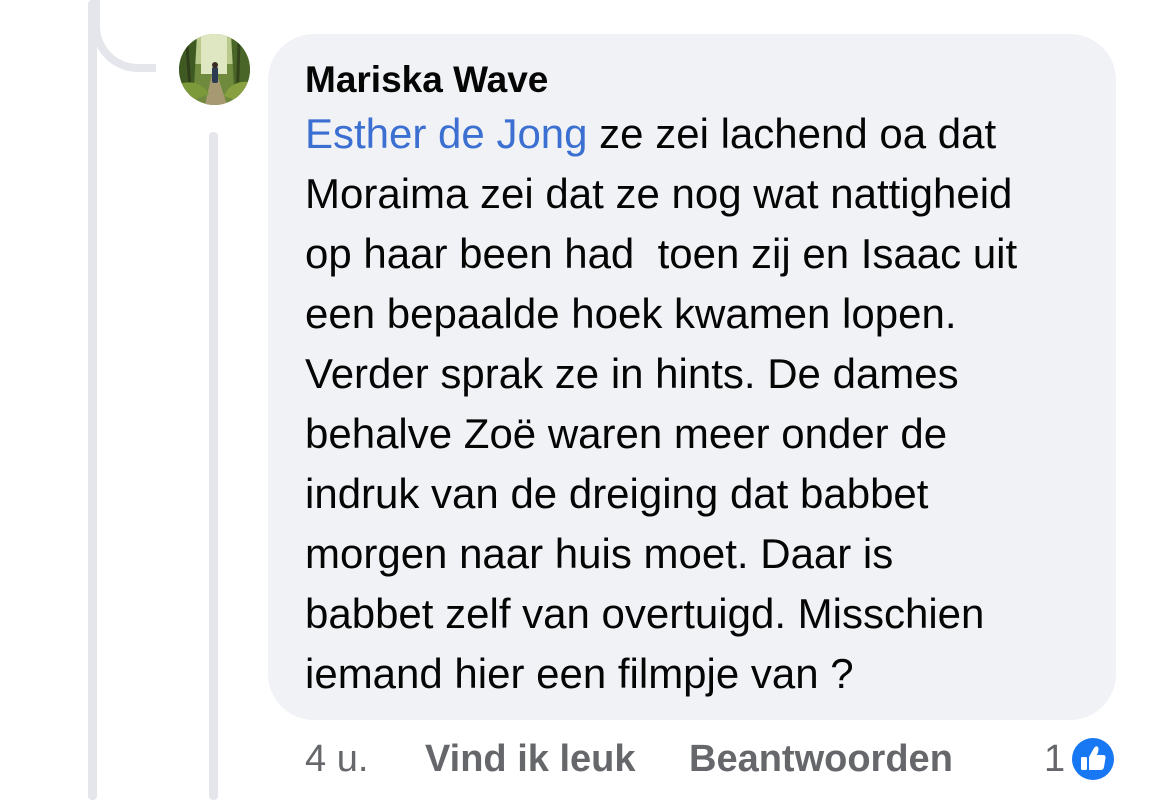  I want to click on avatar-photo, so click(214, 69).